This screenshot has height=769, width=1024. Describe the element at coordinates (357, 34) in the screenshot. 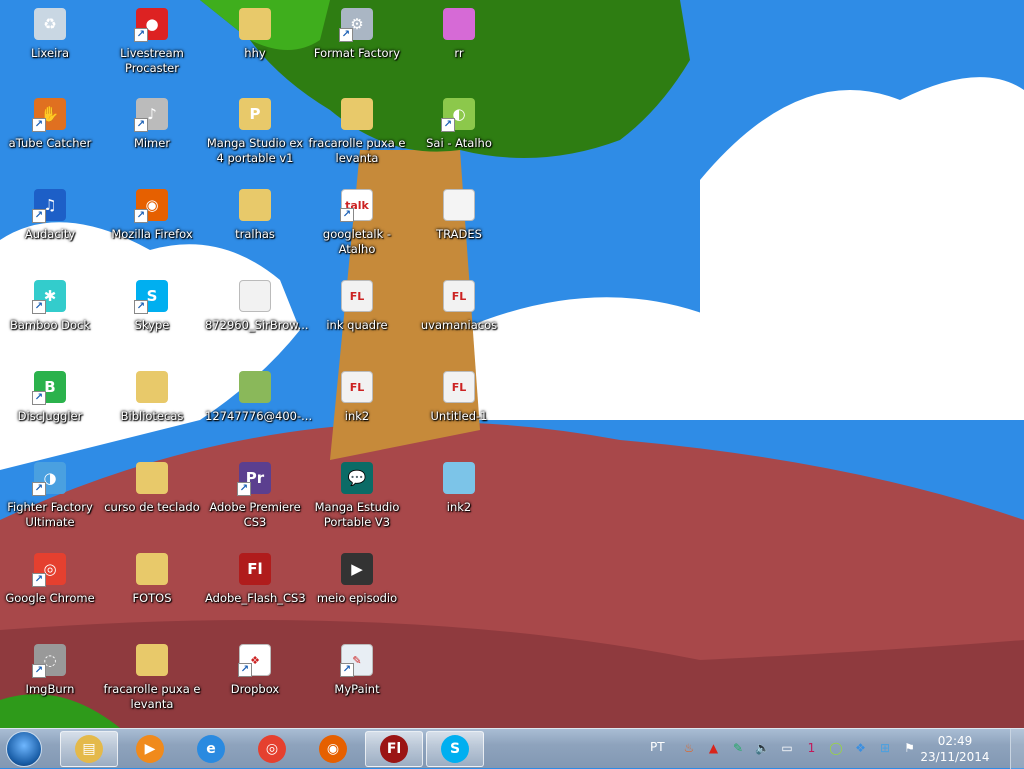

I see `desktop-icon-format-factory: ⚙ ↗ Format Factory` at that location.